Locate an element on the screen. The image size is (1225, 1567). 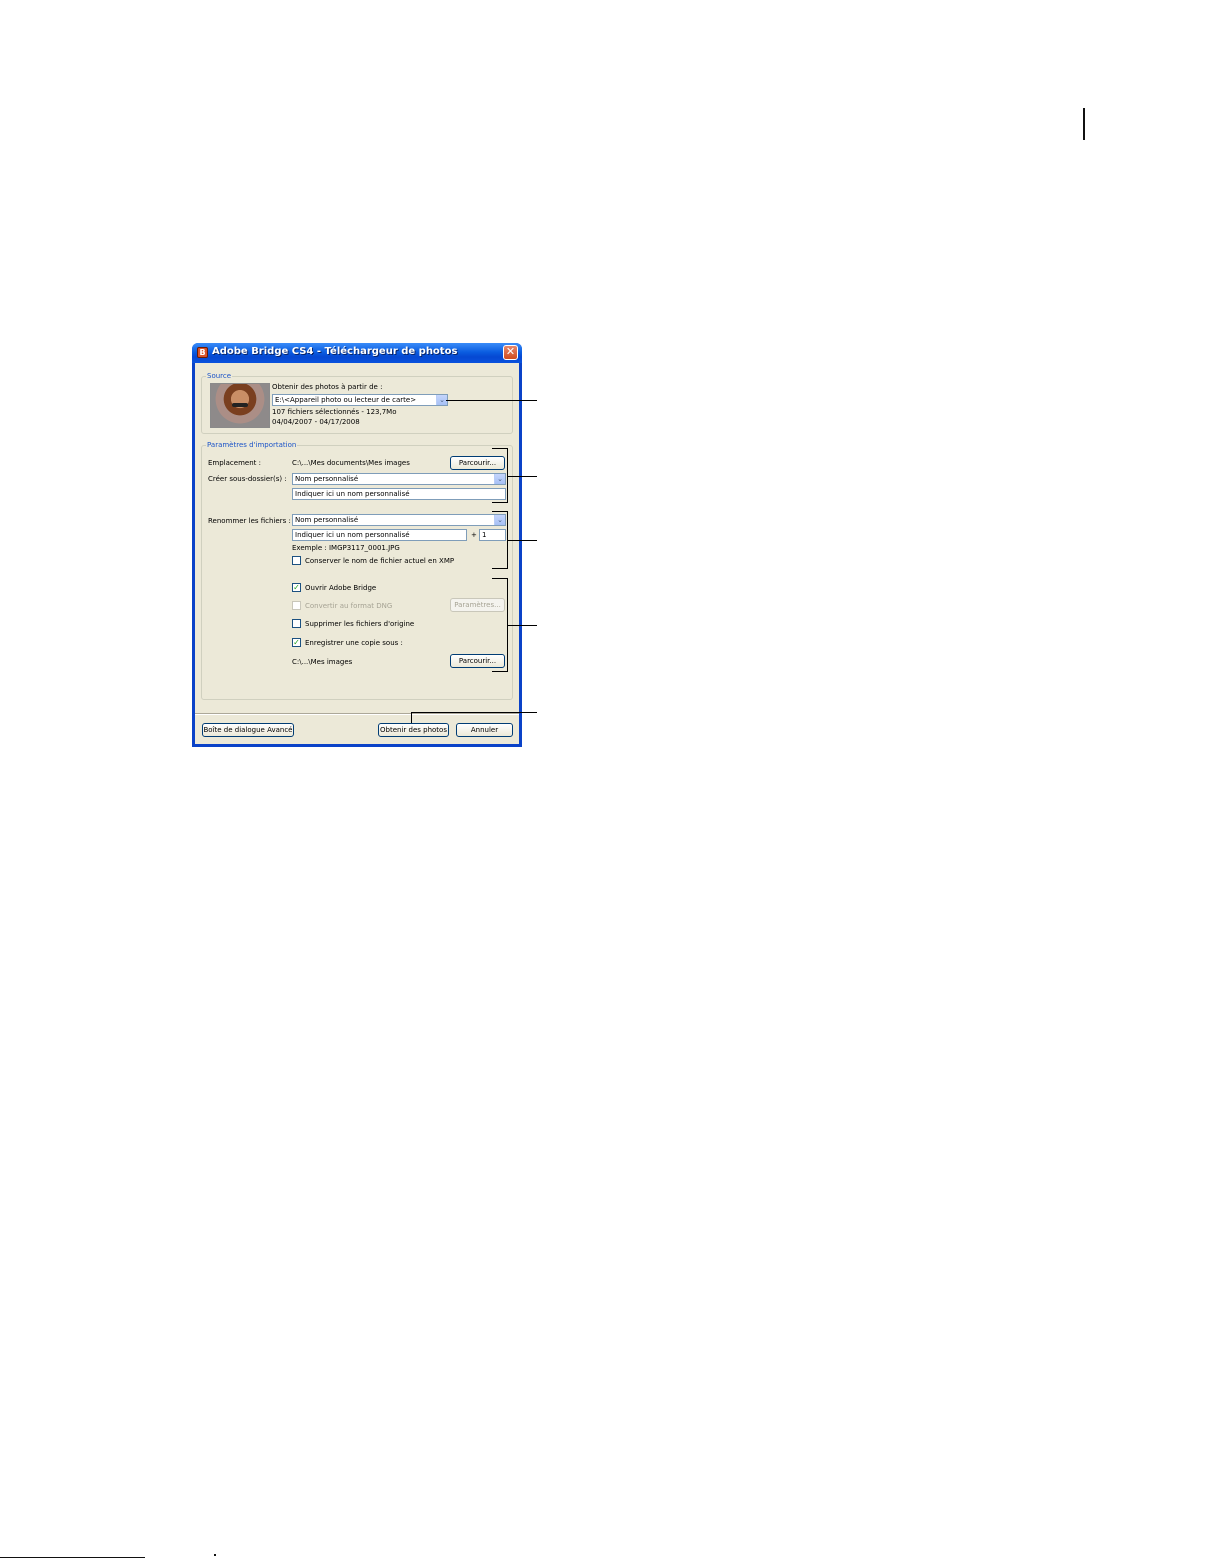
rename-select-value: Nom personnalisé is located at coordinates (327, 520).